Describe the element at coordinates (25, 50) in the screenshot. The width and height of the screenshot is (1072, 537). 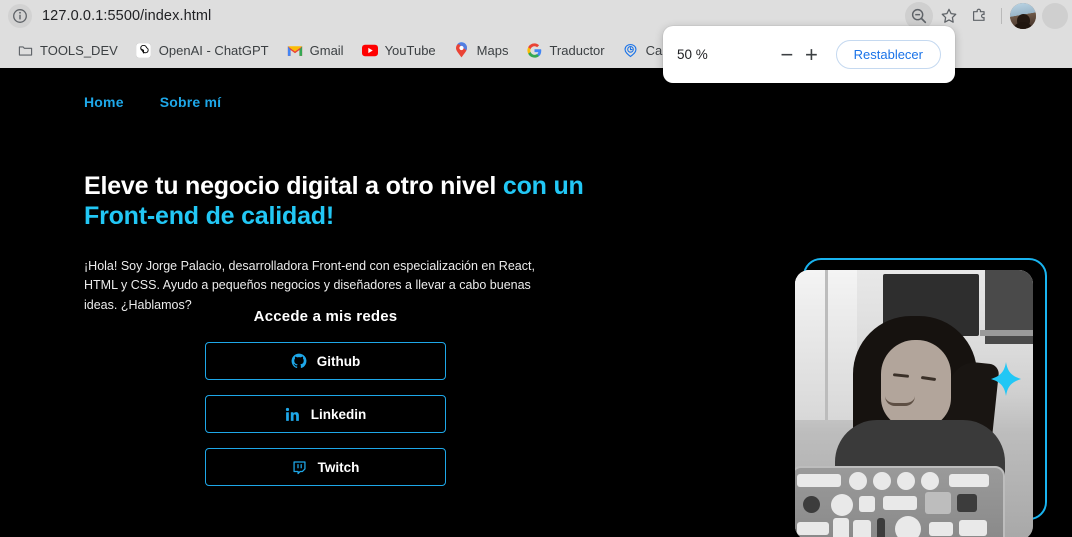
I see `folder-icon` at that location.